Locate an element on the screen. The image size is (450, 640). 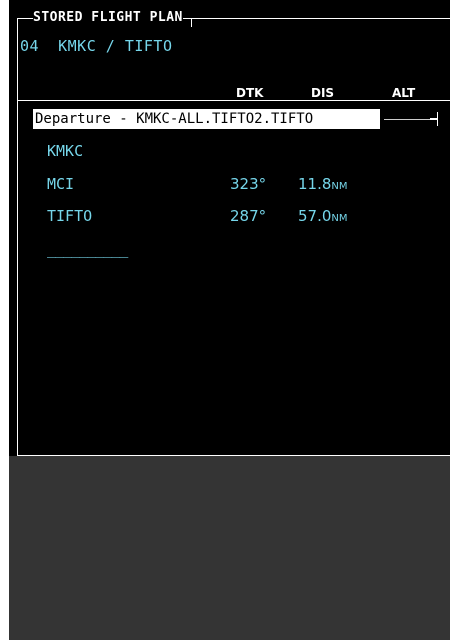
distance-value: 57.0 is located at coordinates (315, 216).